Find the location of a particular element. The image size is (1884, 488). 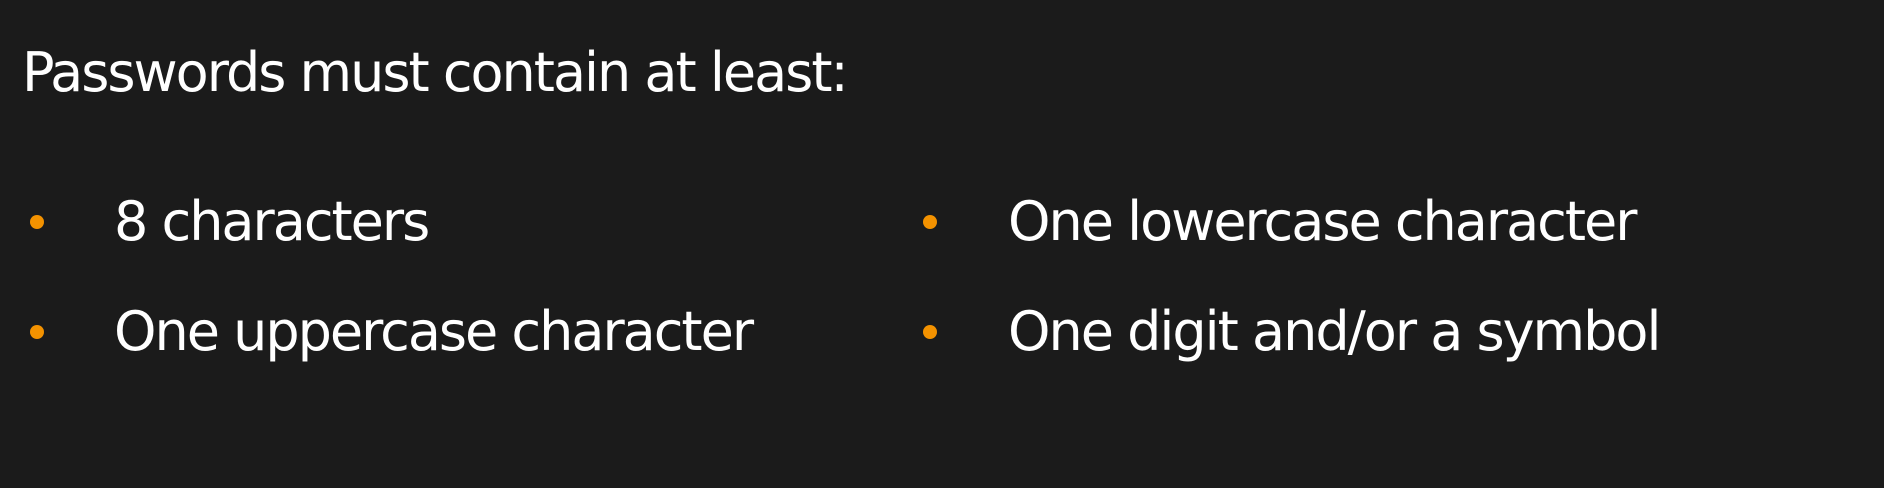

requirement-label: One uppercase character is located at coordinates (434, 331).